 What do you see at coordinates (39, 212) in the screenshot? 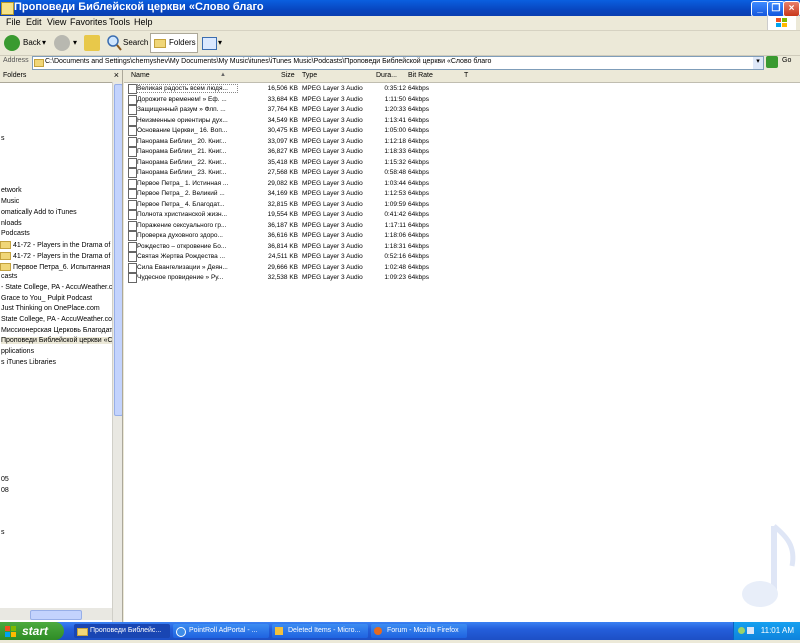
I see `folder-tree-item: omatically Add to iTunes` at bounding box center [39, 212].